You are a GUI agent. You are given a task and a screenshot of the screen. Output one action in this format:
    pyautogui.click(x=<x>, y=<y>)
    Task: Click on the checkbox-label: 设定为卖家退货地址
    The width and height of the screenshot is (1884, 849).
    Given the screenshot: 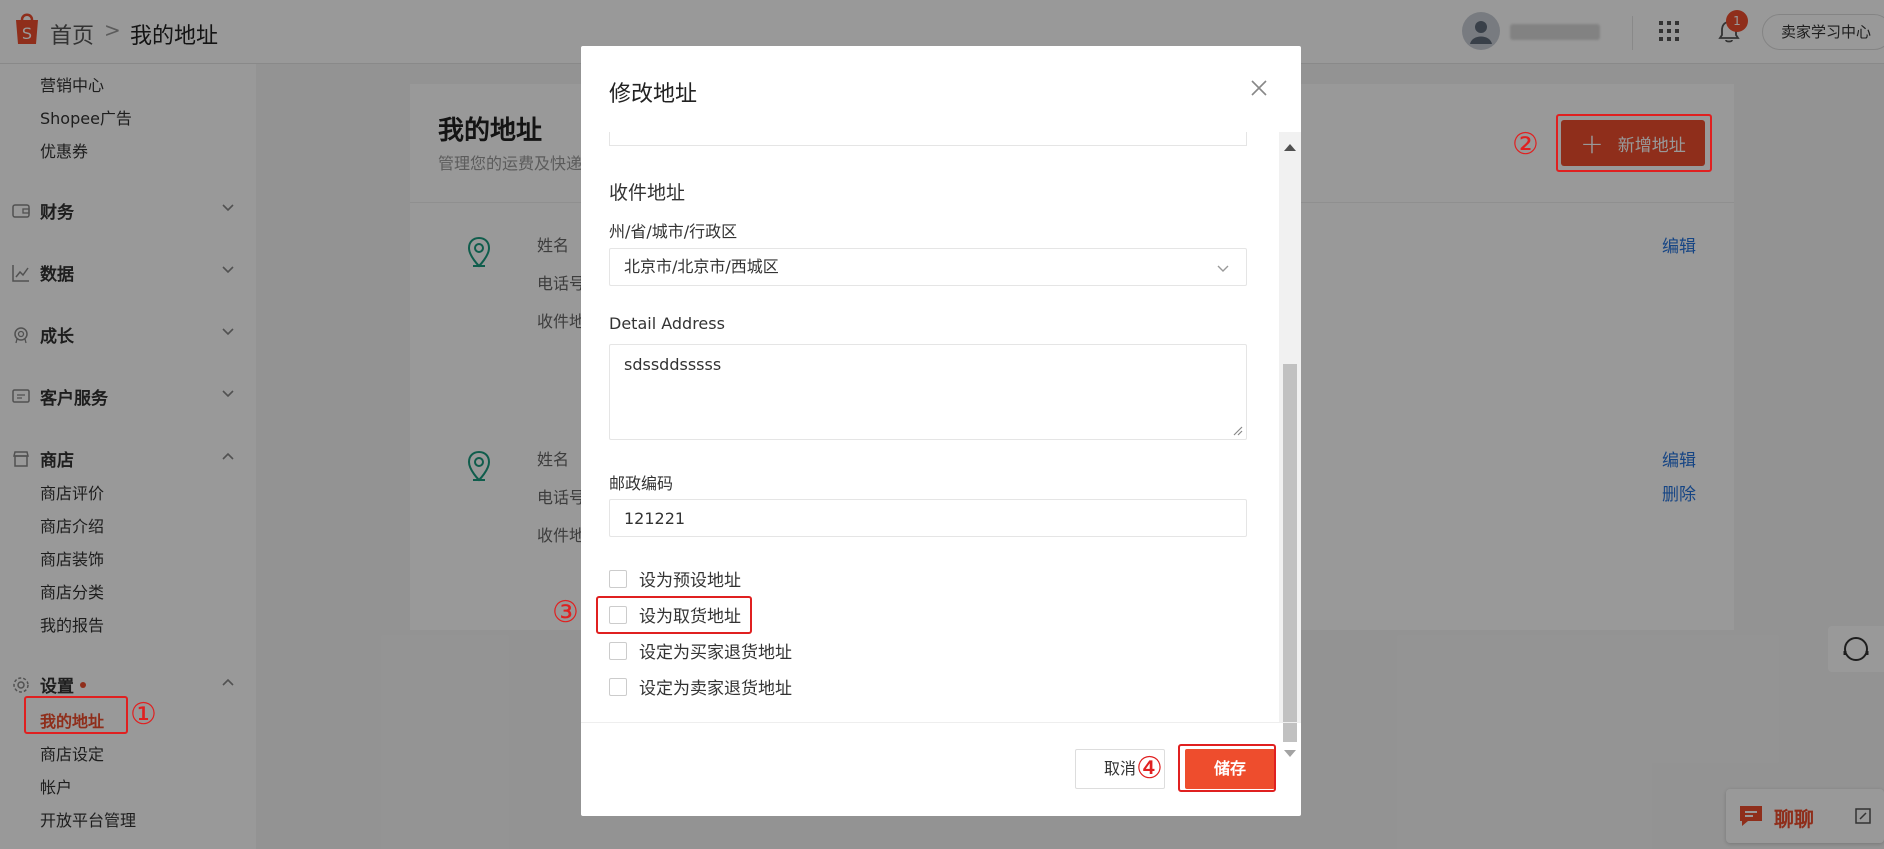 What is the action you would take?
    pyautogui.click(x=715, y=689)
    